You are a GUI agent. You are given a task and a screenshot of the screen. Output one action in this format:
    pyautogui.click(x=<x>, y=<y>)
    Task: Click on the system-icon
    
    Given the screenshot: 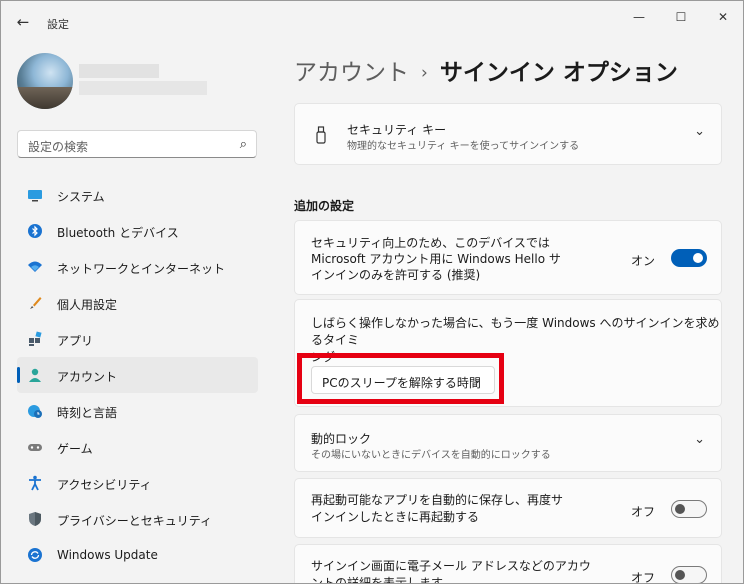 What is the action you would take?
    pyautogui.click(x=35, y=196)
    